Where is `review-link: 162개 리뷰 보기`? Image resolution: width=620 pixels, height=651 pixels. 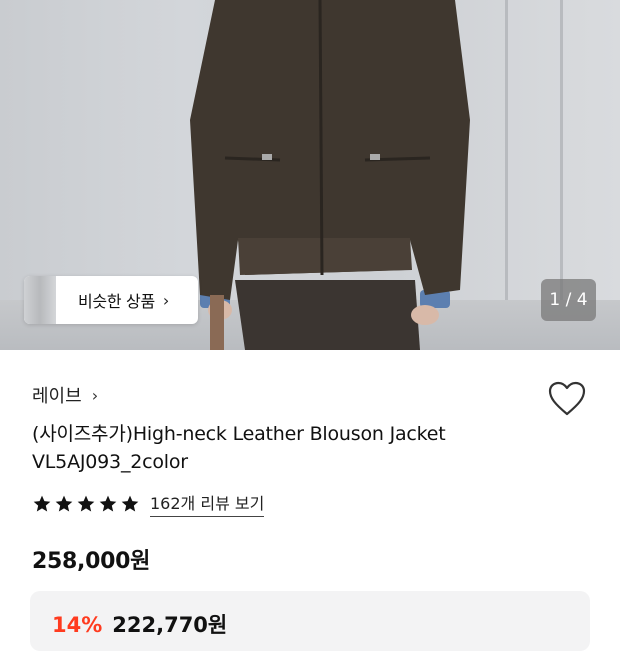 review-link: 162개 리뷰 보기 is located at coordinates (207, 503).